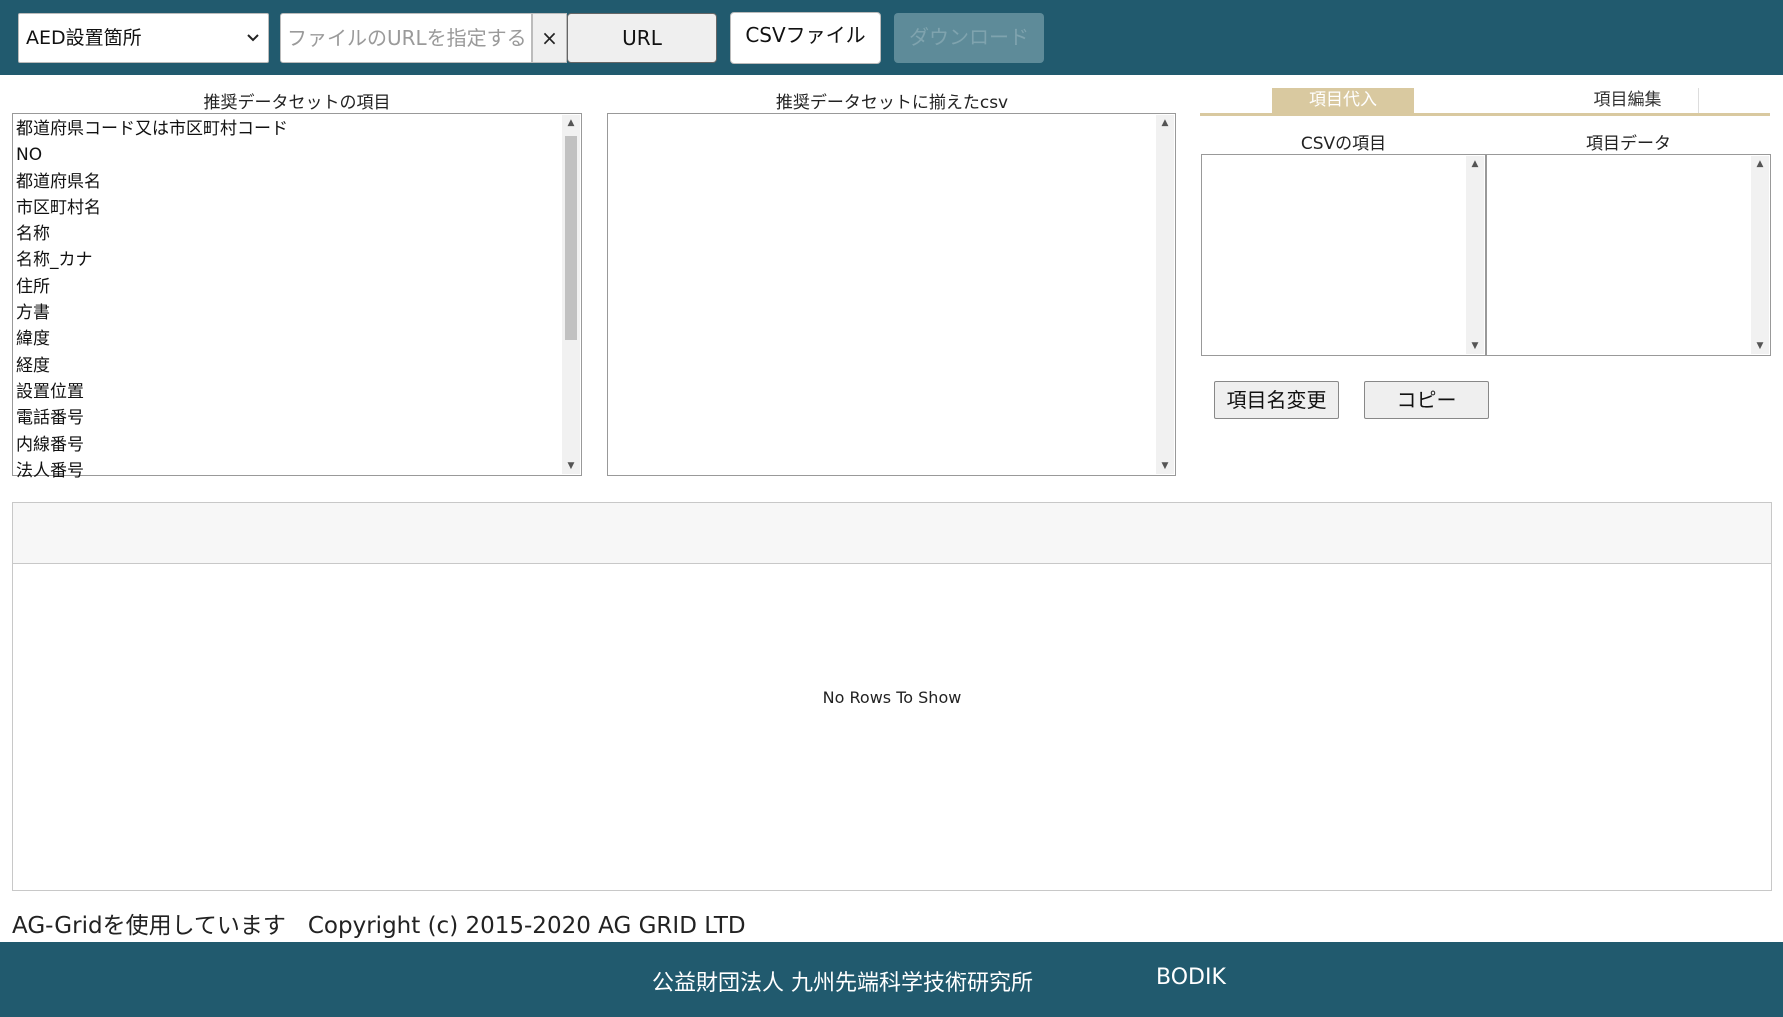 This screenshot has height=1017, width=1783. I want to click on list-item: 都道府県コード又は市区町村コード, so click(288, 129).